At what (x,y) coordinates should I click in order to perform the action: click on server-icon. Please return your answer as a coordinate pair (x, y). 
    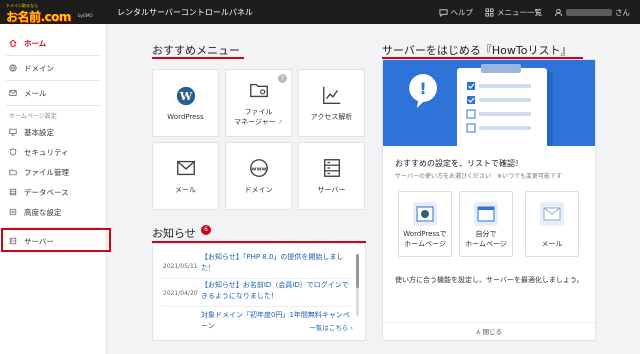
    Looking at the image, I should click on (331, 168).